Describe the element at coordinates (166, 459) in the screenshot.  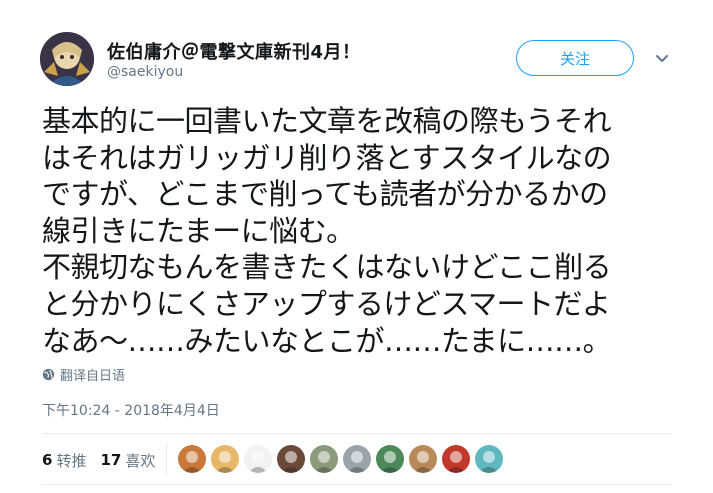
I see `stats-separator` at that location.